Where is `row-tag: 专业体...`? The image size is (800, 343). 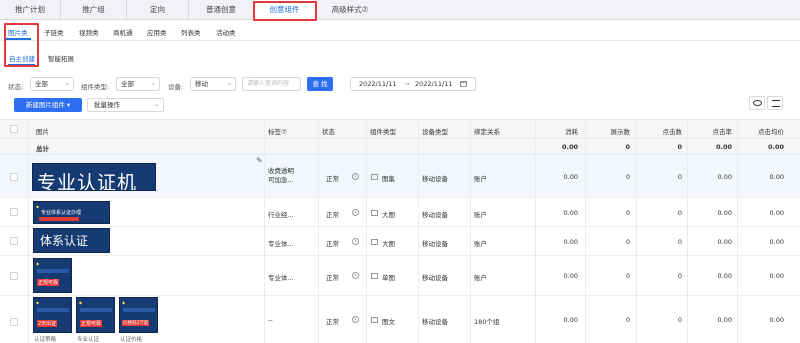
row-tag: 专业体... is located at coordinates (281, 278).